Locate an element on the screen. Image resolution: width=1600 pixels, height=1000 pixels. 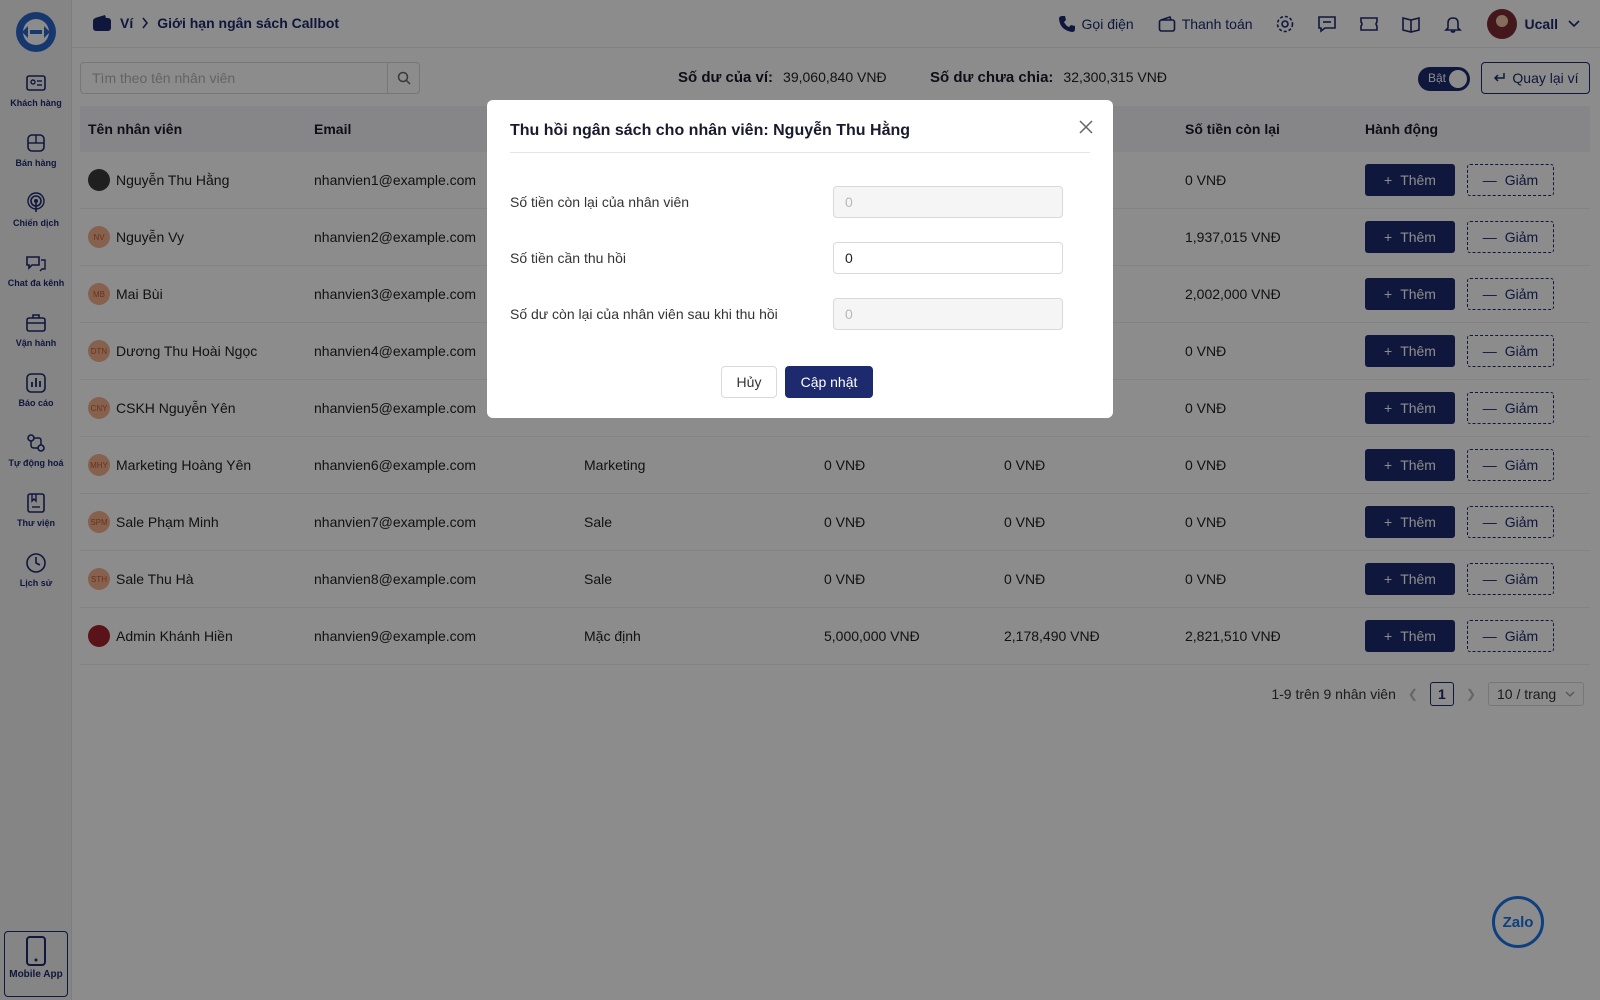
field-after-input: 0 is located at coordinates (948, 314).